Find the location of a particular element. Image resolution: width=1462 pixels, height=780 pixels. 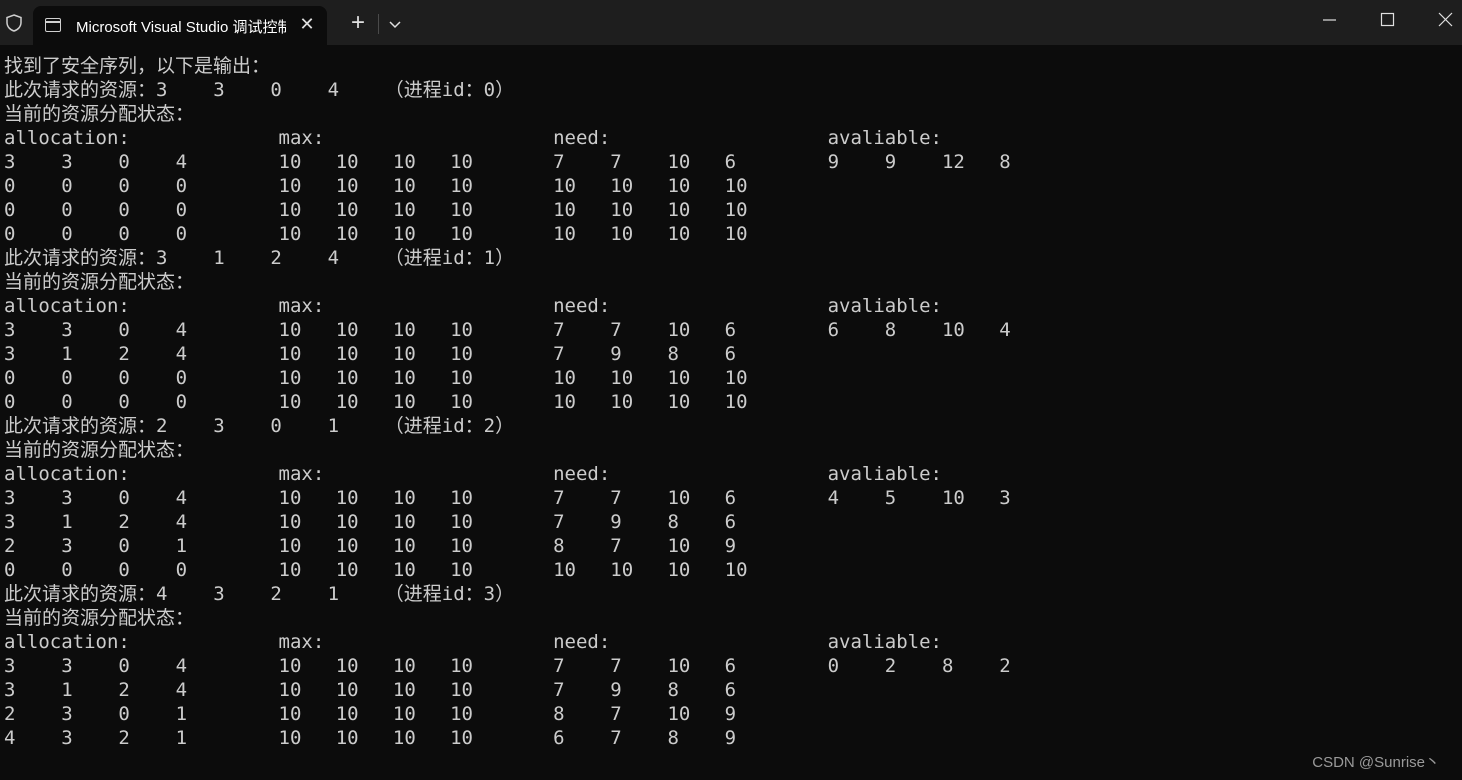

watermark: CSDN @Sunrise丶 is located at coordinates (1376, 762).